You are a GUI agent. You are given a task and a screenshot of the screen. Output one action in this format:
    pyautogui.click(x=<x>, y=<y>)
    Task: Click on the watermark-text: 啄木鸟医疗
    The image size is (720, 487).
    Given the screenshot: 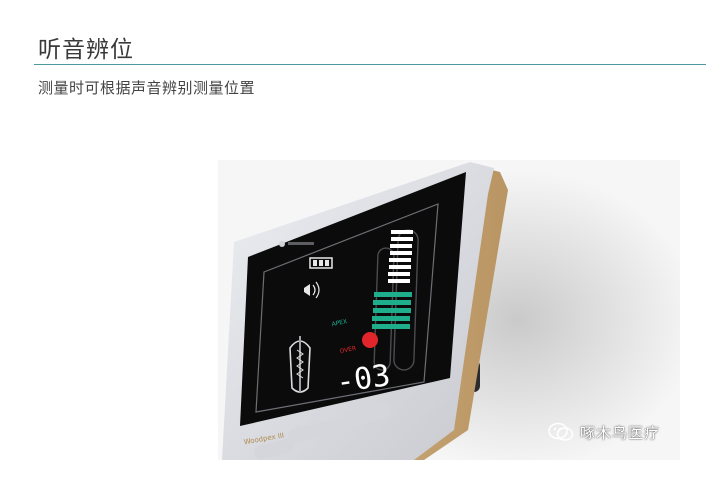 What is the action you would take?
    pyautogui.click(x=620, y=432)
    